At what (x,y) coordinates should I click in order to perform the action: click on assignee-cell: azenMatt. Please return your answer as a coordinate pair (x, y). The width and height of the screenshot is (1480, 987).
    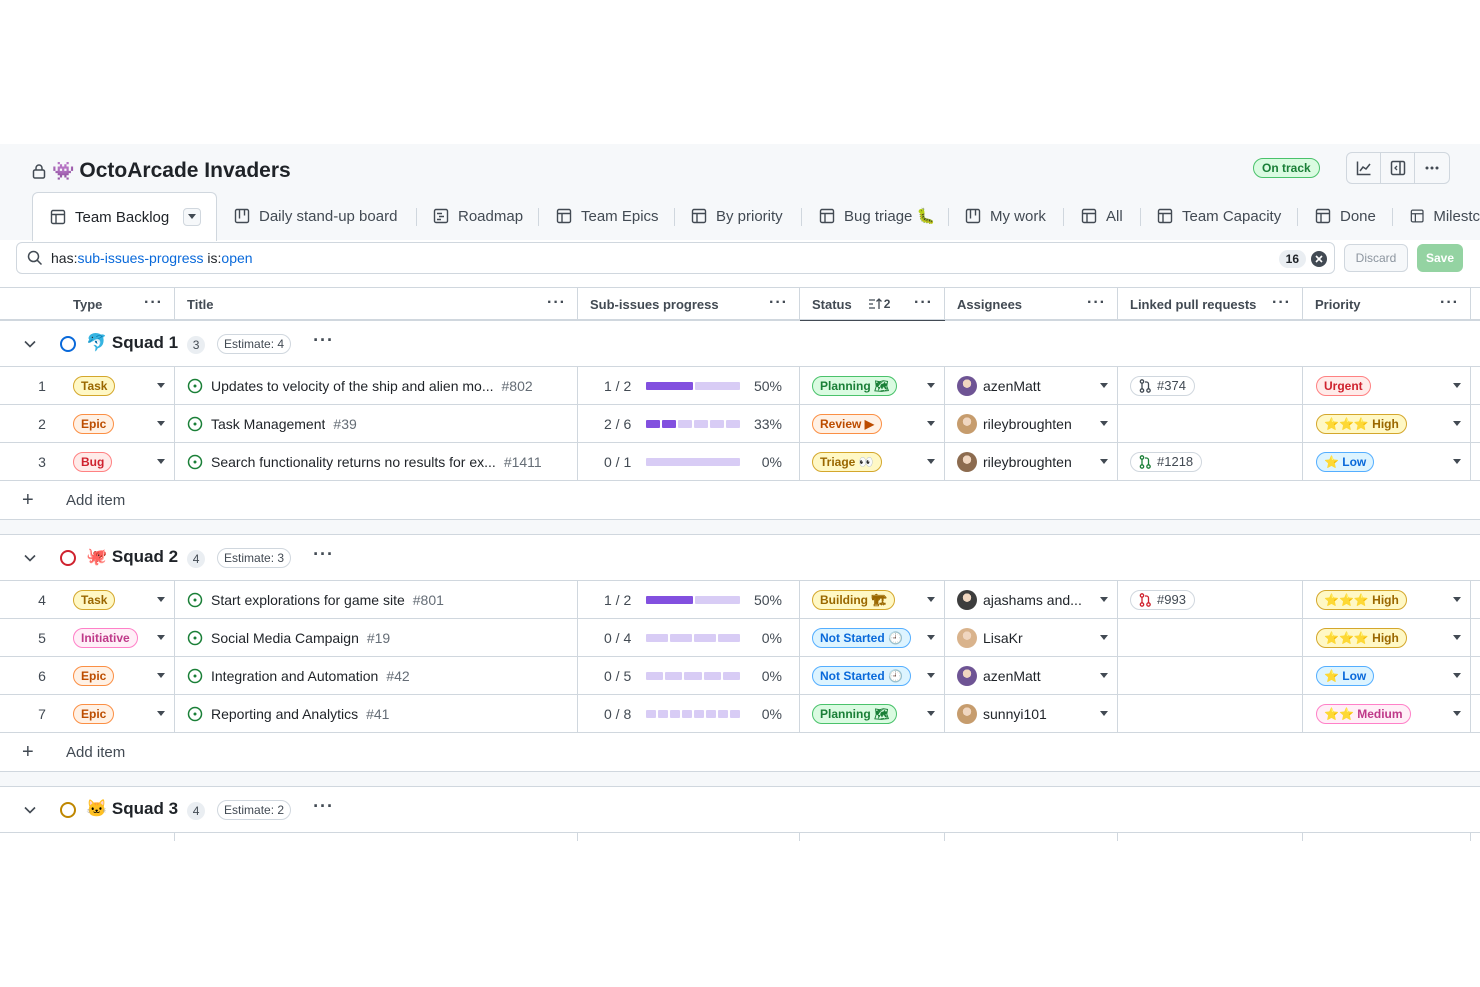
    Looking at the image, I should click on (1027, 675).